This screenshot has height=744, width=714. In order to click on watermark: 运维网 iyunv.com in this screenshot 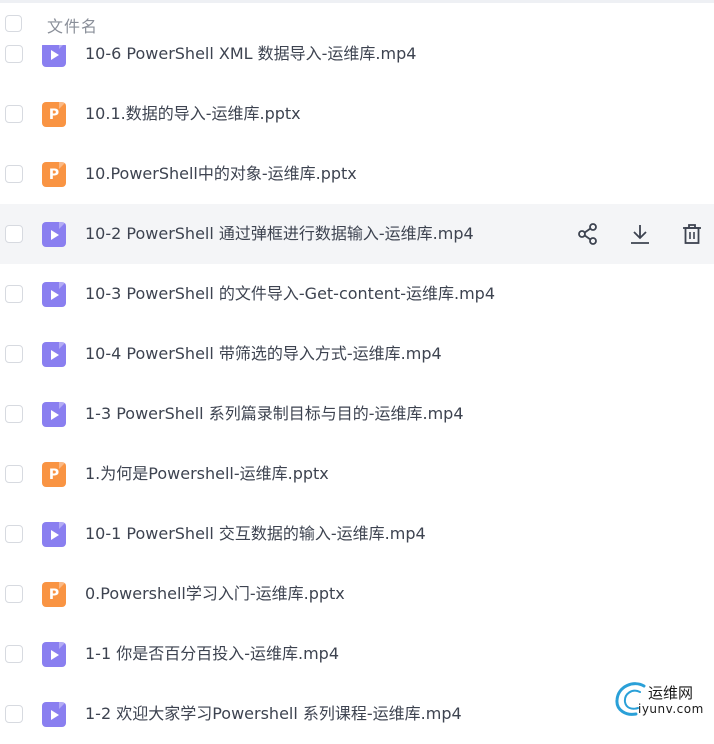, I will do `click(662, 700)`.